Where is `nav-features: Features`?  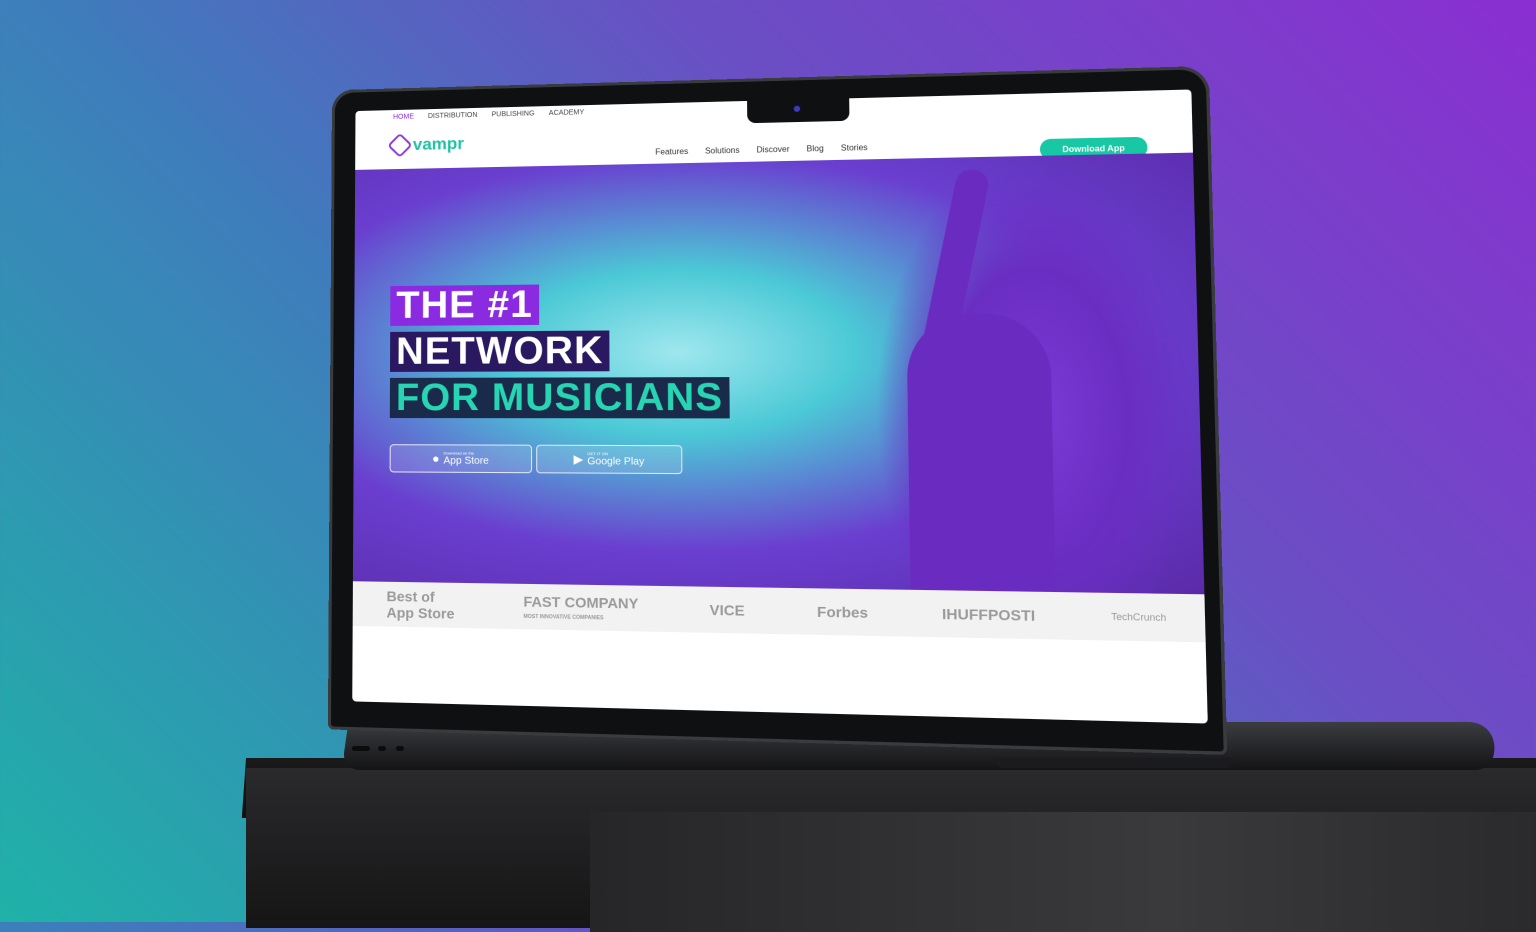 nav-features: Features is located at coordinates (671, 152).